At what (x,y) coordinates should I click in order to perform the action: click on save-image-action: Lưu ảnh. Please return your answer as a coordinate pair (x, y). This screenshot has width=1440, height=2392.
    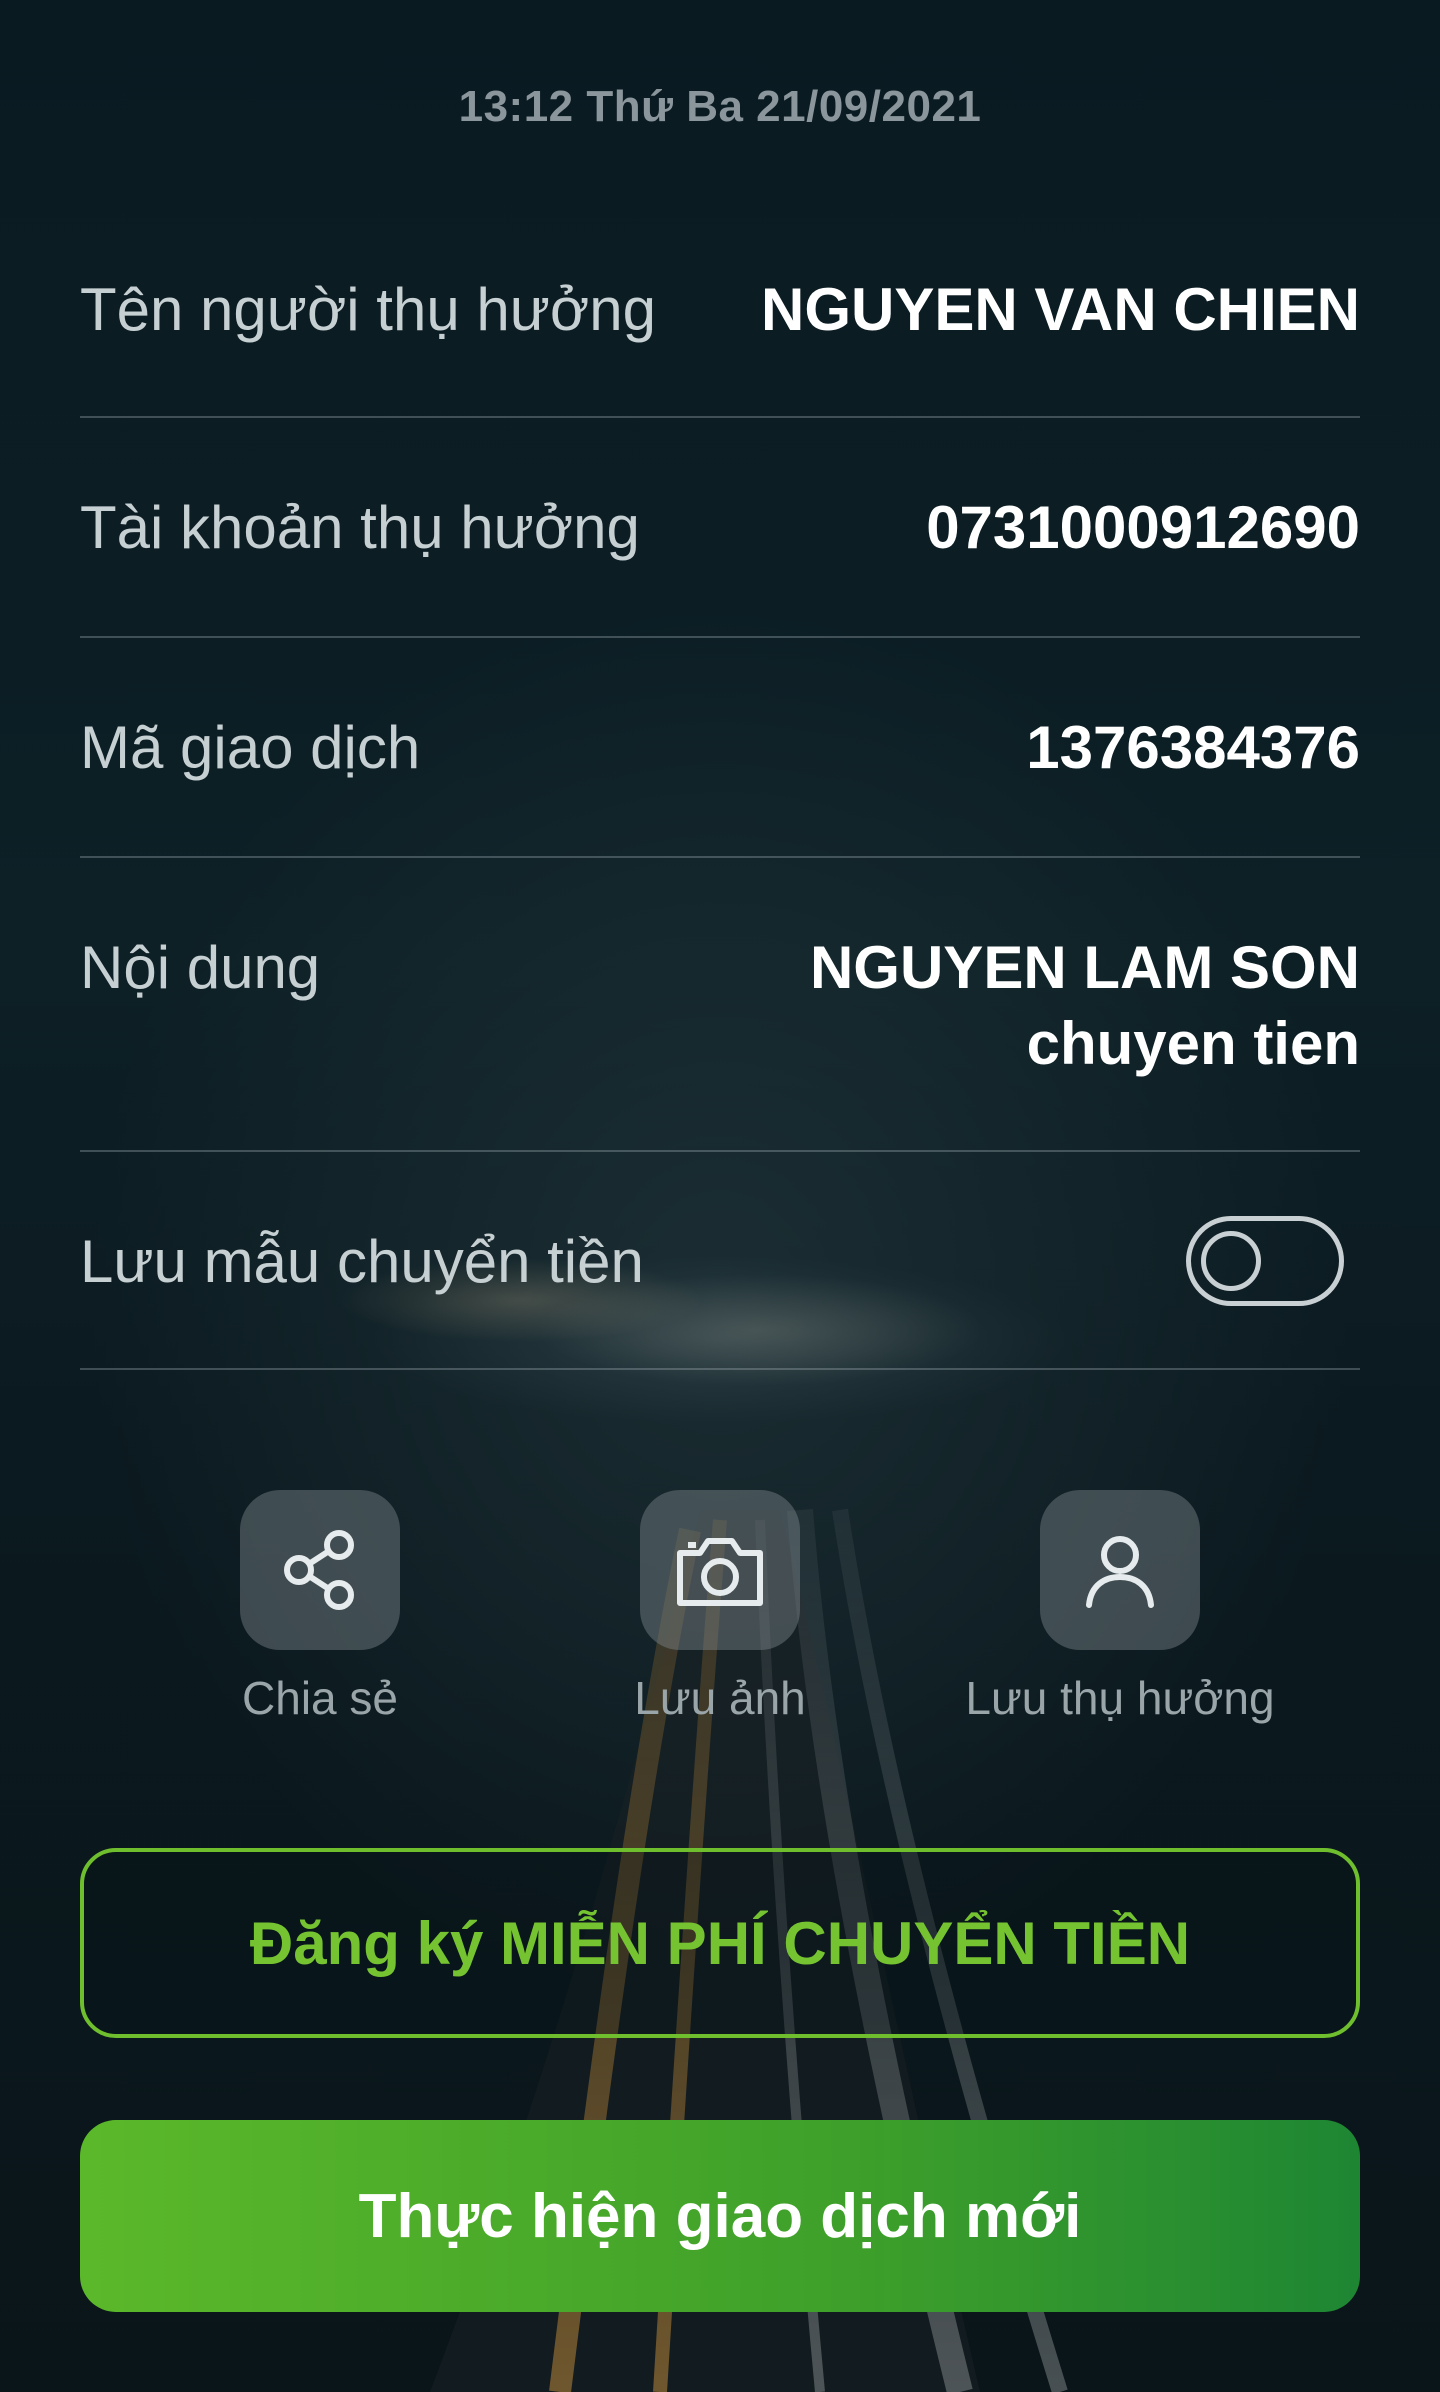
    Looking at the image, I should click on (720, 1609).